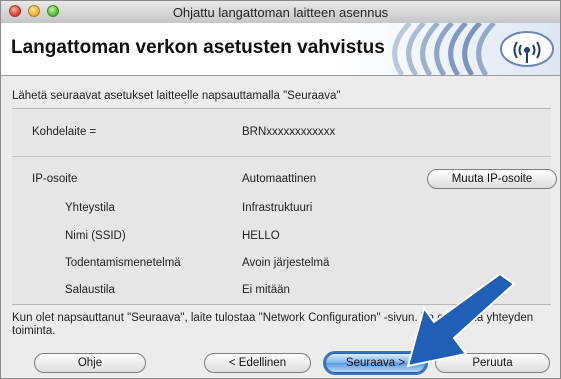  I want to click on title-bar: Ohjattu langattoman laitteen asennus, so click(280, 12).